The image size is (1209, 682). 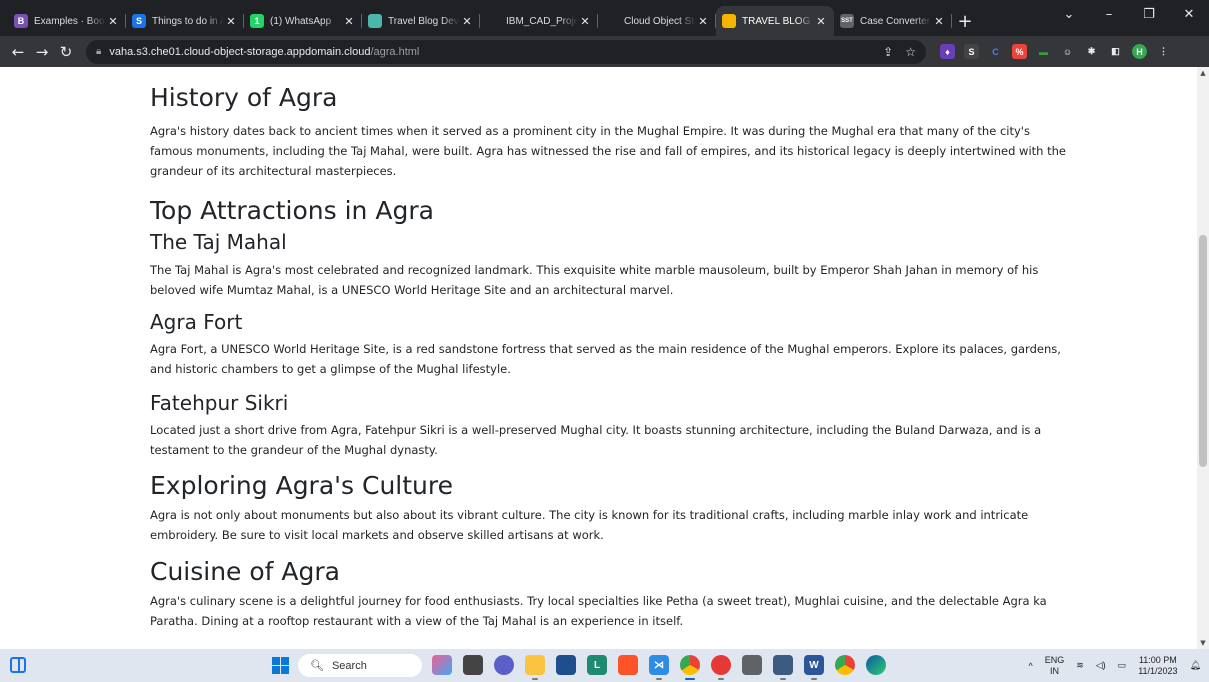 I want to click on browser-tab: Travel Blog Development✕, so click(x=421, y=21).